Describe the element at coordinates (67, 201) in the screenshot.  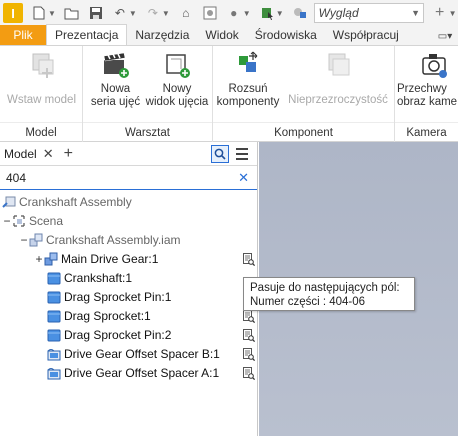
I see `tree-node-root: Crankshaft Assembly` at that location.